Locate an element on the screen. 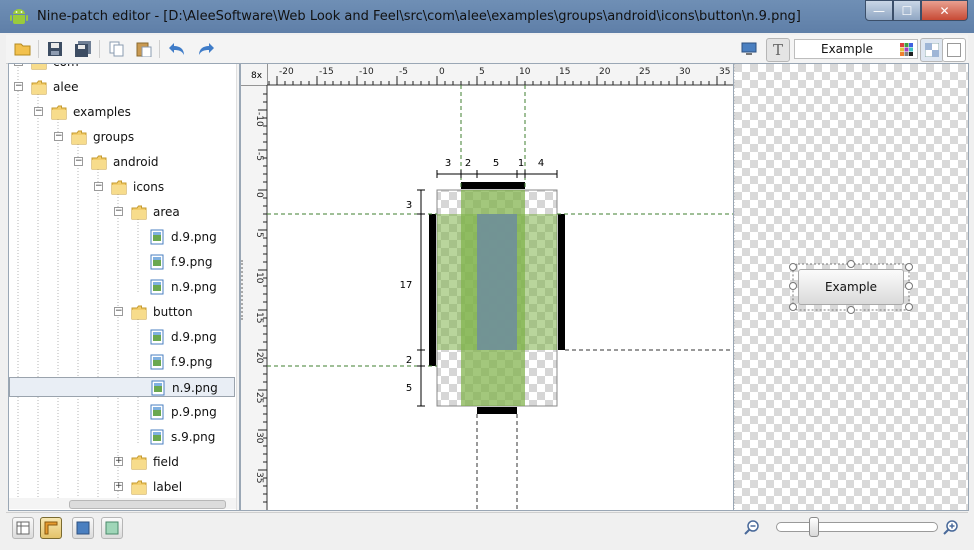  undo-icon is located at coordinates (176, 49).